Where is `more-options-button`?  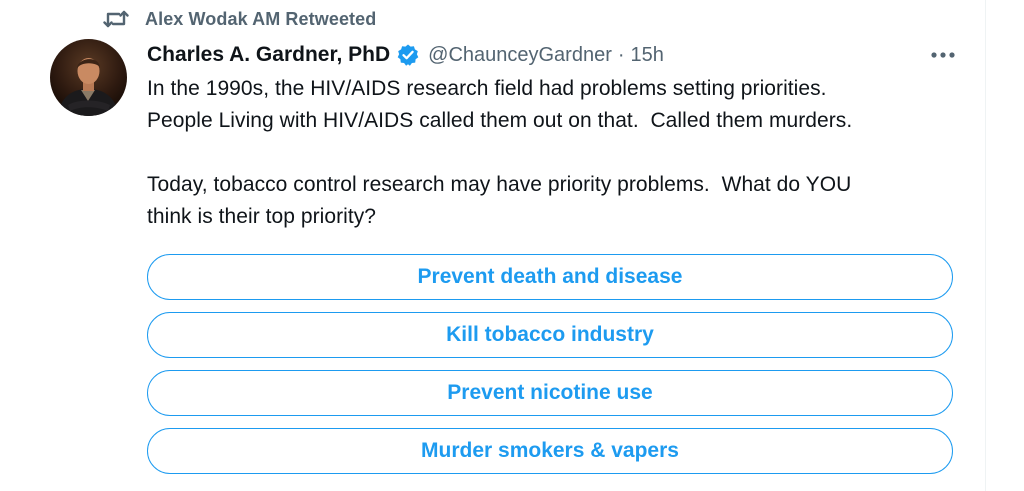 more-options-button is located at coordinates (943, 55).